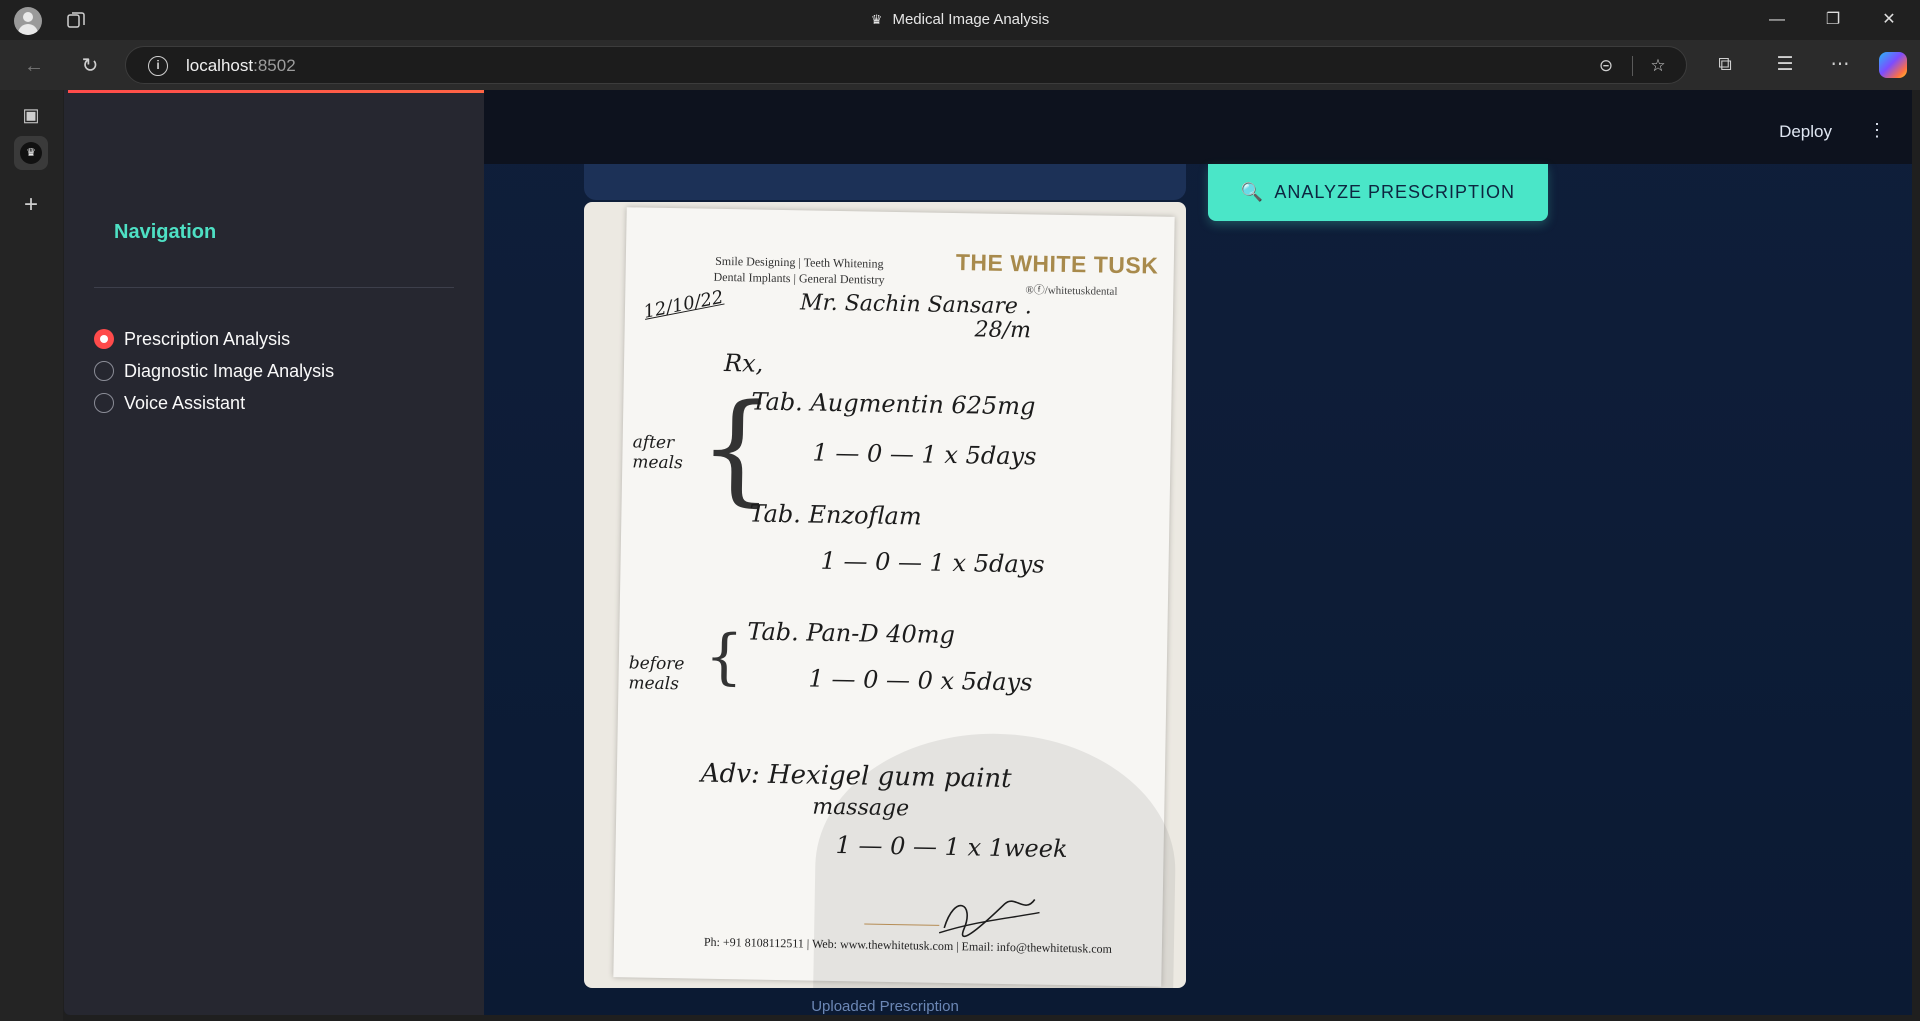  Describe the element at coordinates (1606, 66) in the screenshot. I see `reading-mode-icon: ⊝` at that location.